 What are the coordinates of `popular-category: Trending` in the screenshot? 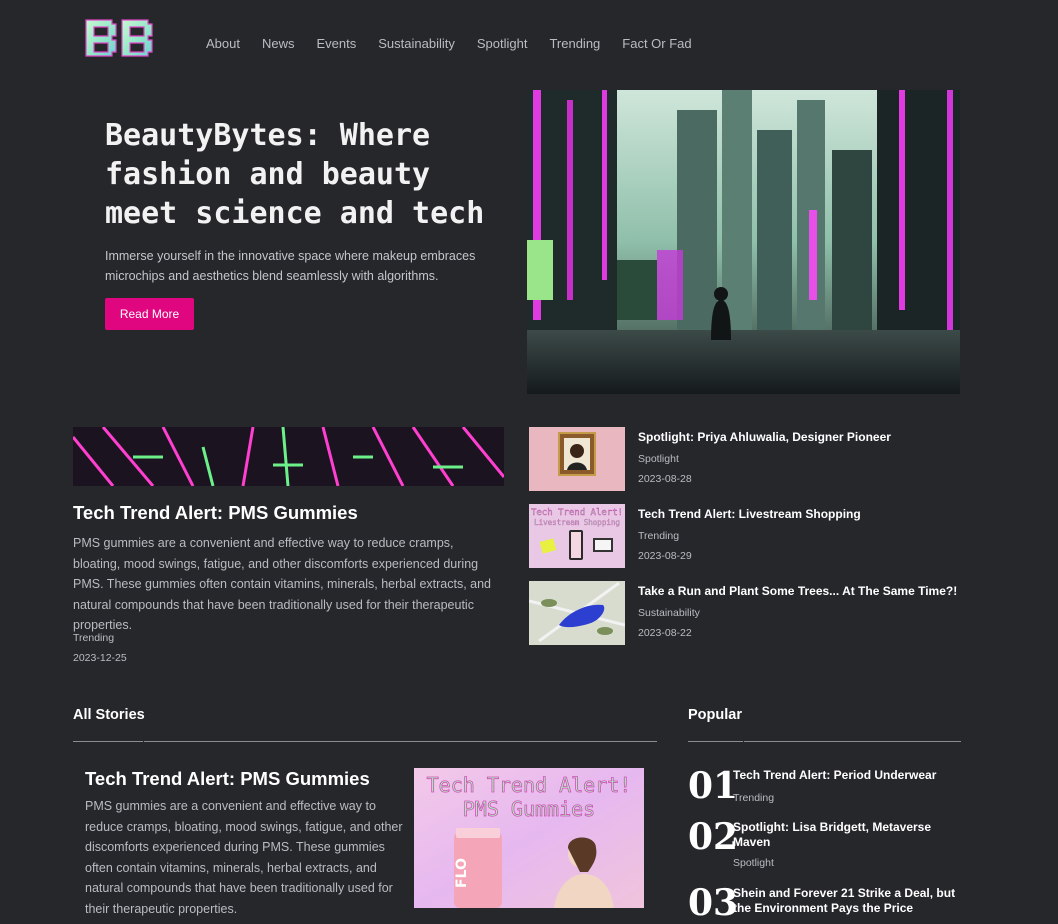 It's located at (753, 798).